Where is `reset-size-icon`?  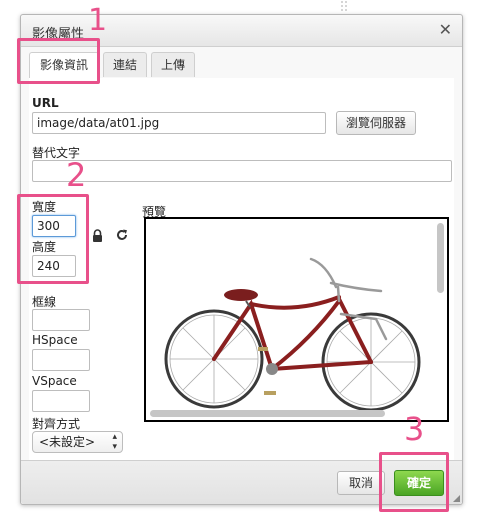 reset-size-icon is located at coordinates (122, 236).